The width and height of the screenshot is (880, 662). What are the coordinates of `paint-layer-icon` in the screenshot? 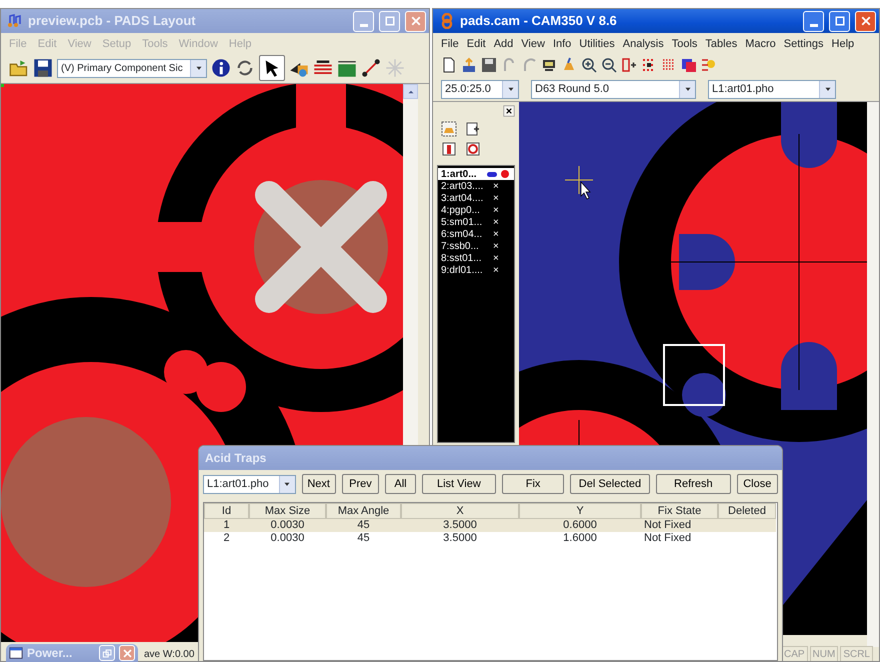 It's located at (449, 129).